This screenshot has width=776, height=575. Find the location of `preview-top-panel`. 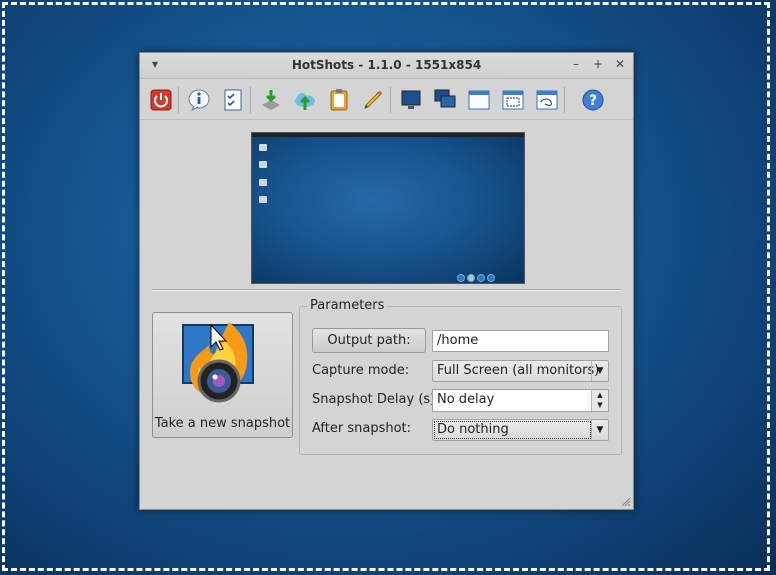

preview-top-panel is located at coordinates (388, 135).